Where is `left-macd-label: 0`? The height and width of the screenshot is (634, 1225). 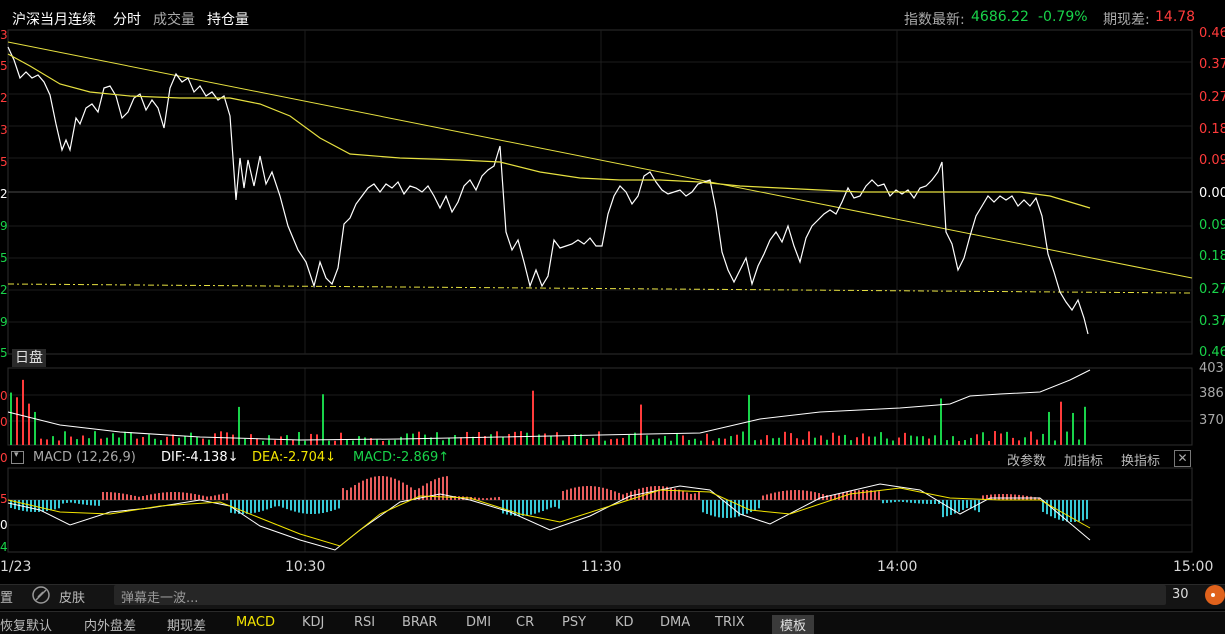
left-macd-label: 0 is located at coordinates (4, 458).